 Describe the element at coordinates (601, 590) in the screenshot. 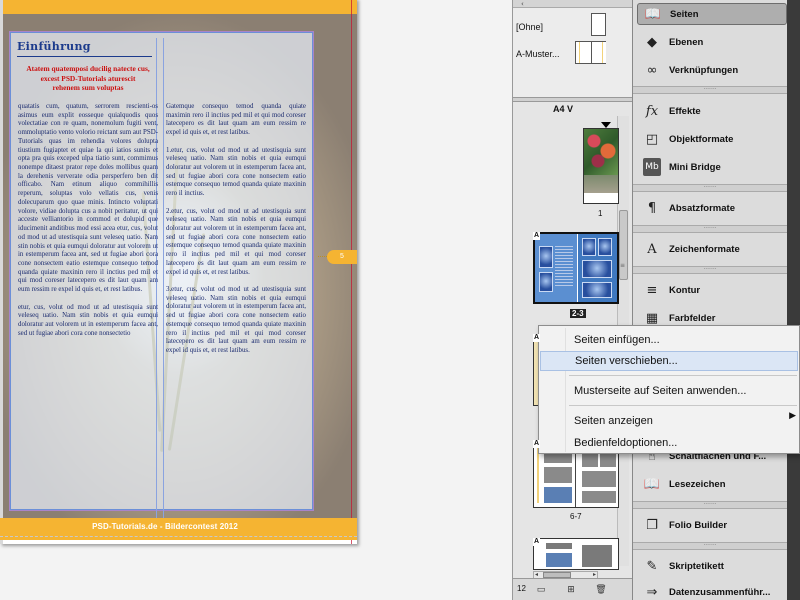

I see `delete-page-icon: 🗑` at that location.